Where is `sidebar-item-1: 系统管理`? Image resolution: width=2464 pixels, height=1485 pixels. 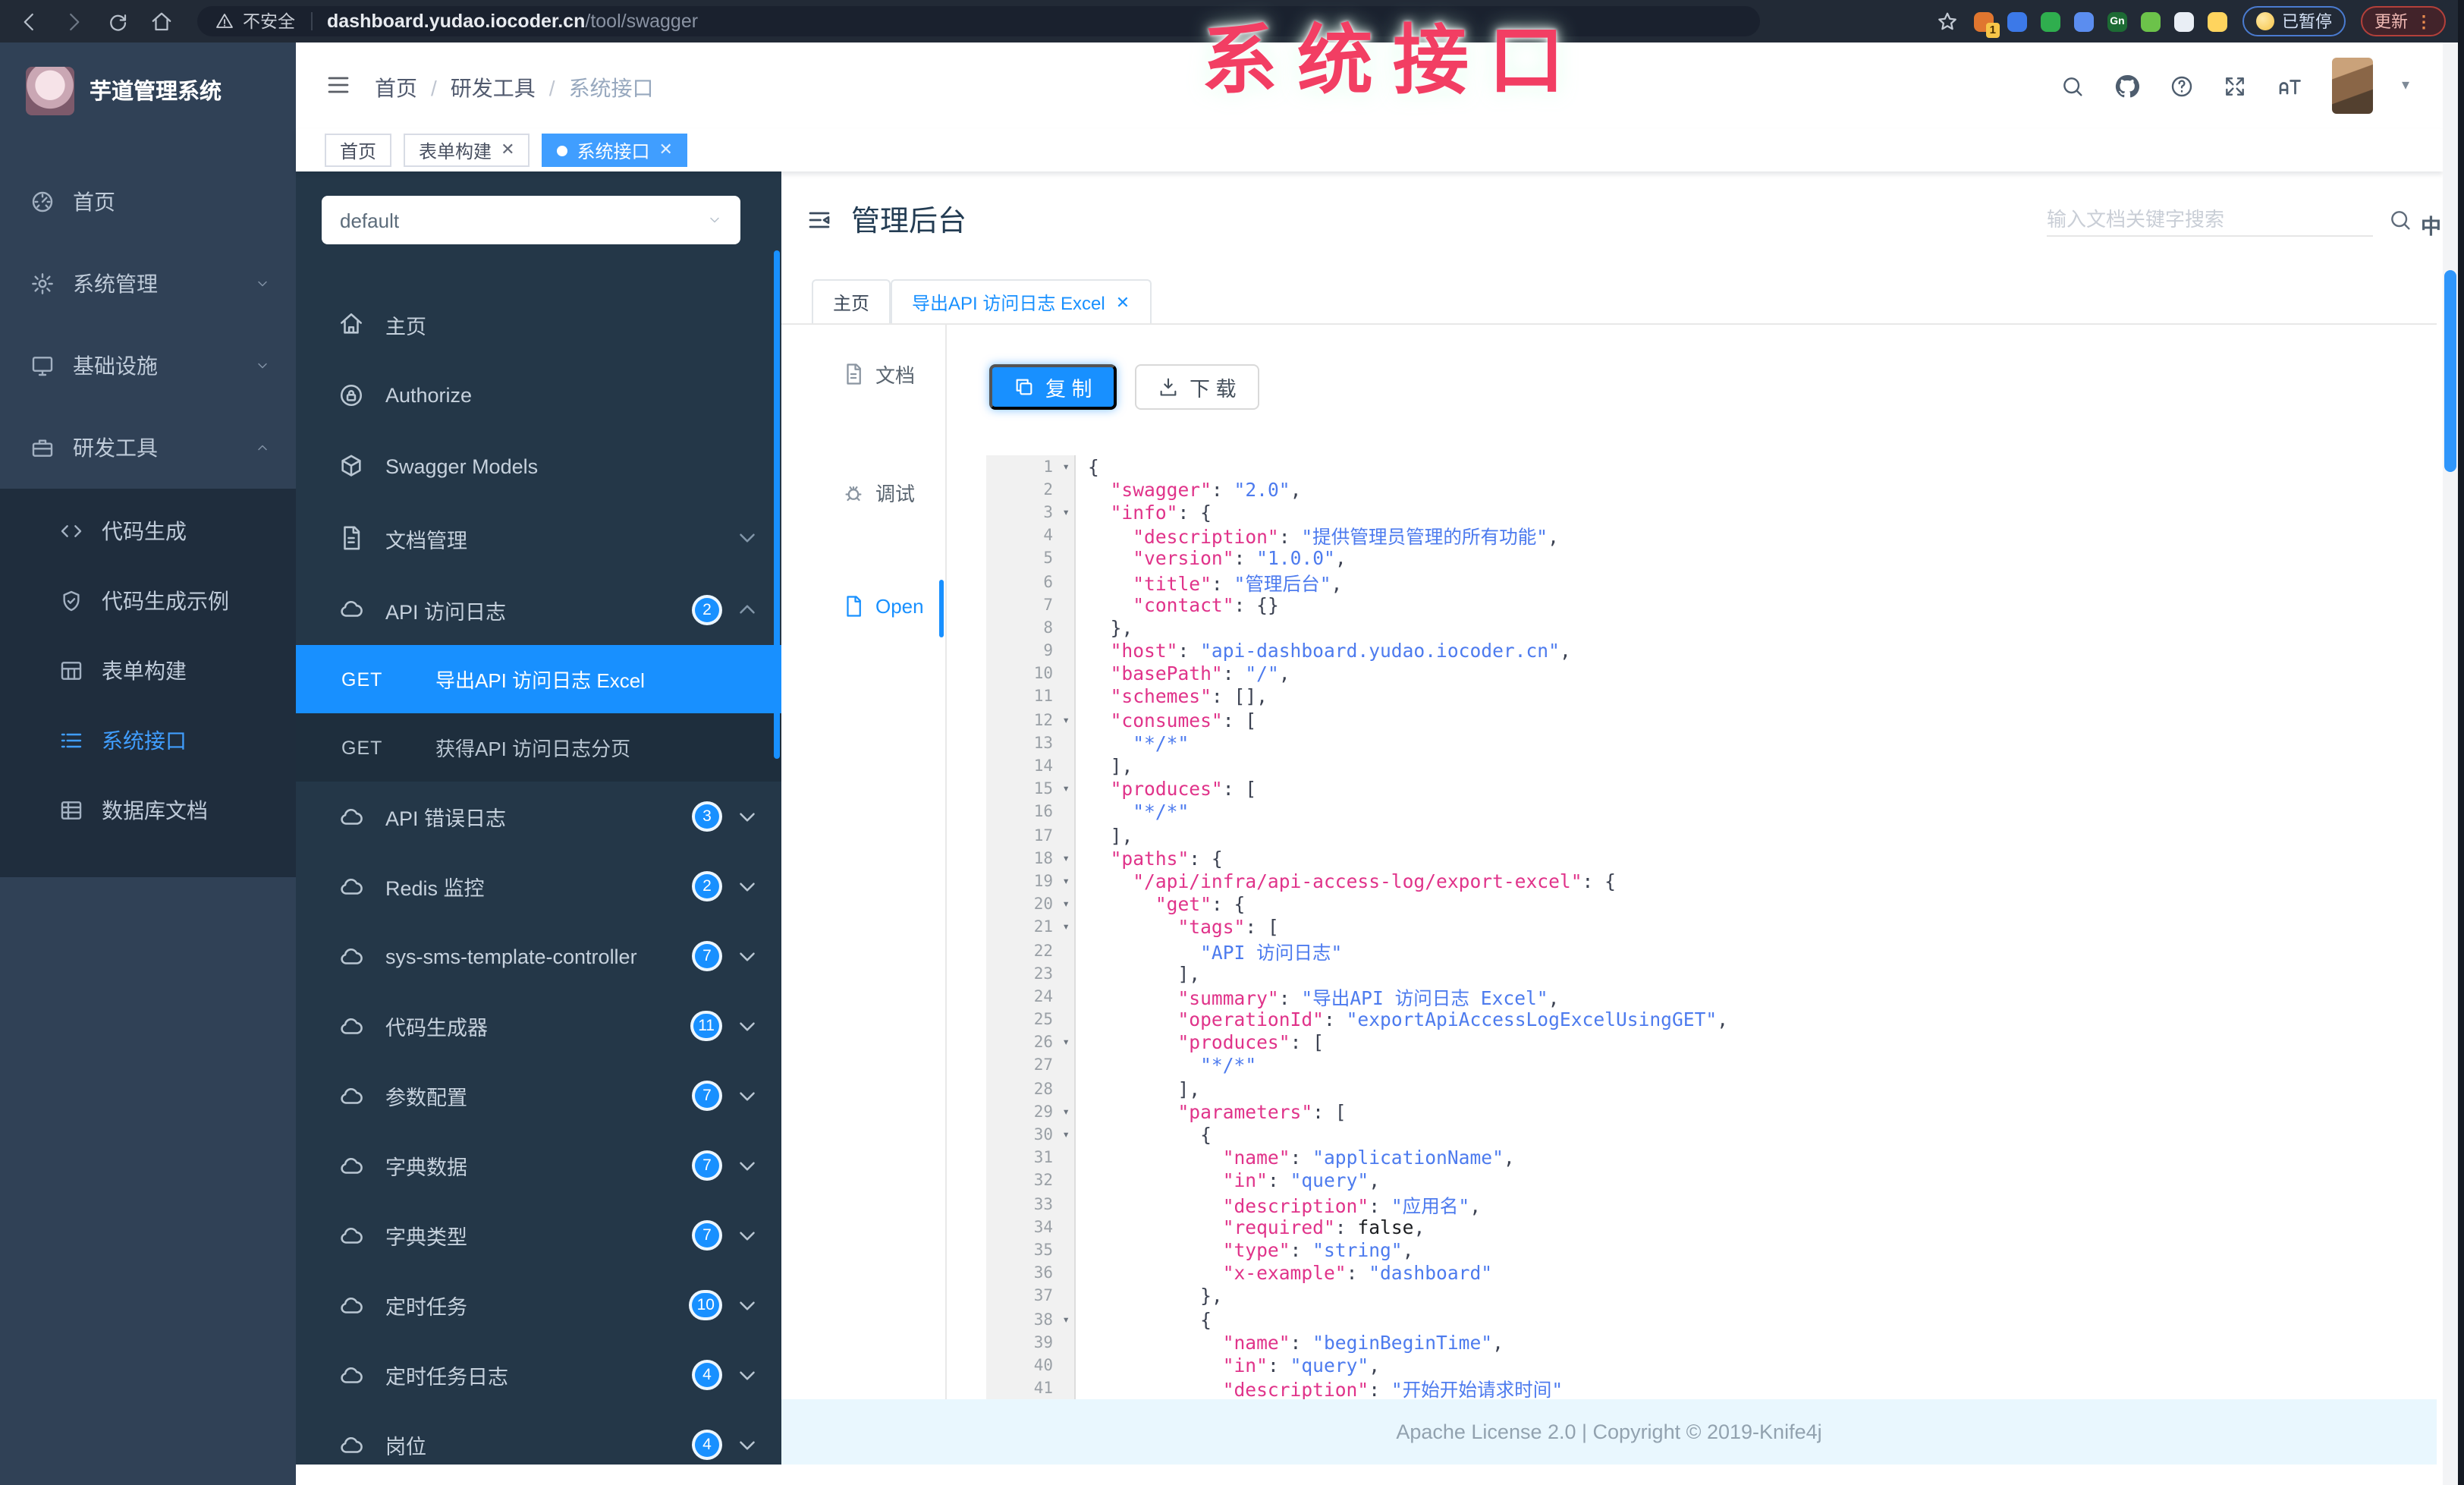 sidebar-item-1: 系统管理 is located at coordinates (148, 284).